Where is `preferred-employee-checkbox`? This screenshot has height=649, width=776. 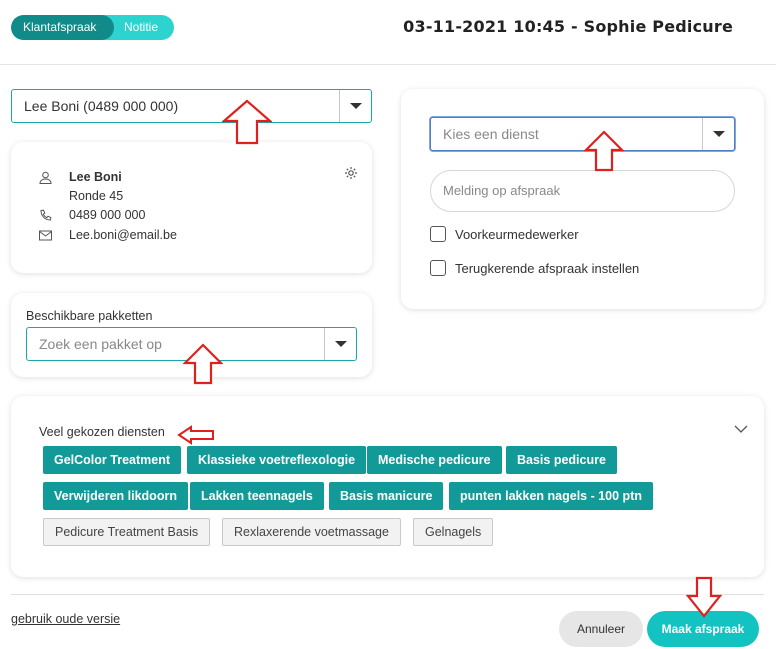
preferred-employee-checkbox is located at coordinates (438, 234).